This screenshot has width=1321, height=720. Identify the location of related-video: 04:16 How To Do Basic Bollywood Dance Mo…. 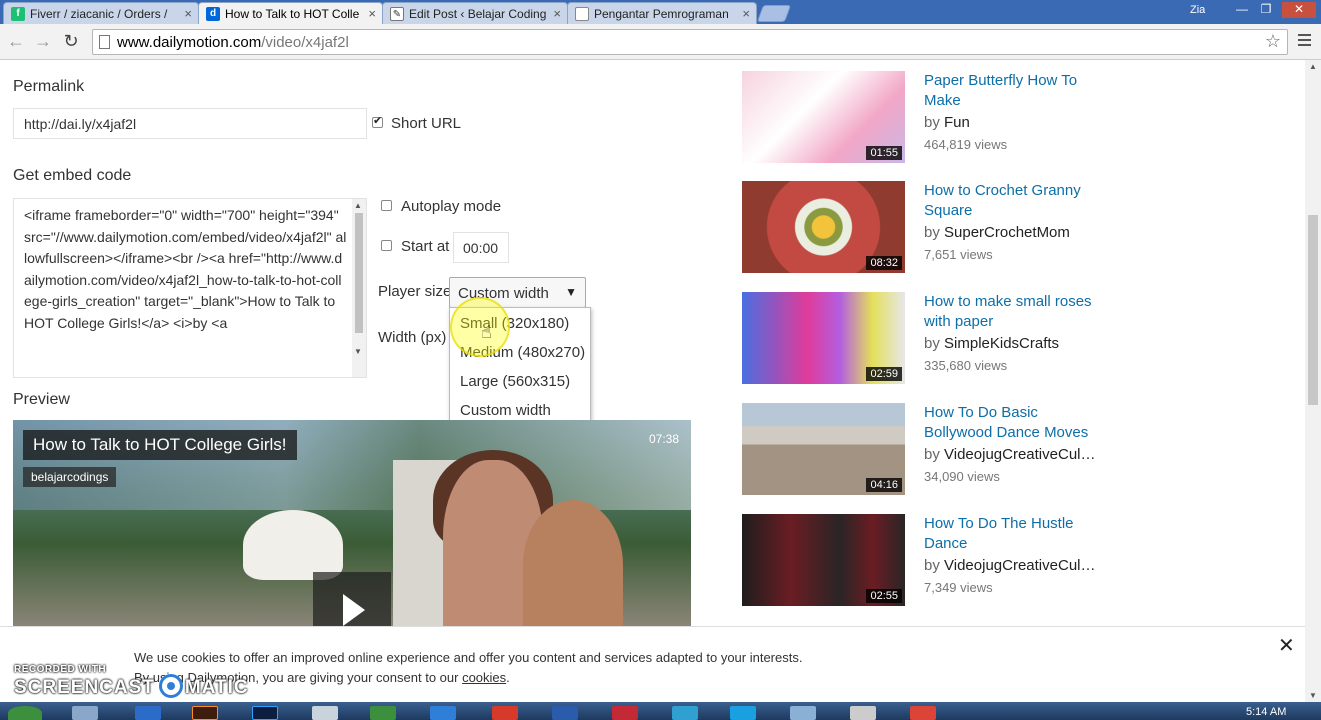
(927, 449).